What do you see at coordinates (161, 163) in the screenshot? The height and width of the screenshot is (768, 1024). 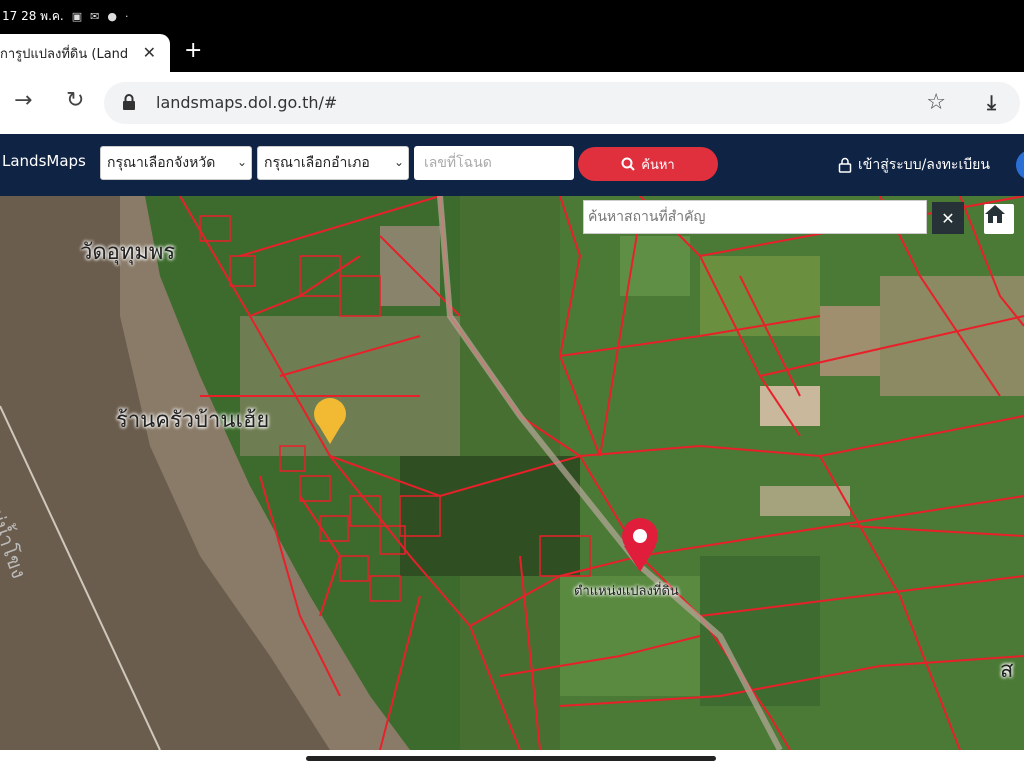 I see `province-select-label: กรุณาเลือกจังหวัด` at bounding box center [161, 163].